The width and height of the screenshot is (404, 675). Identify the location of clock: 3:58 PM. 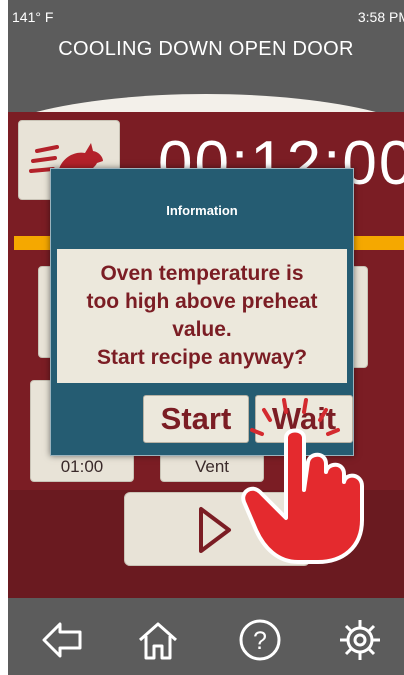
(380, 17).